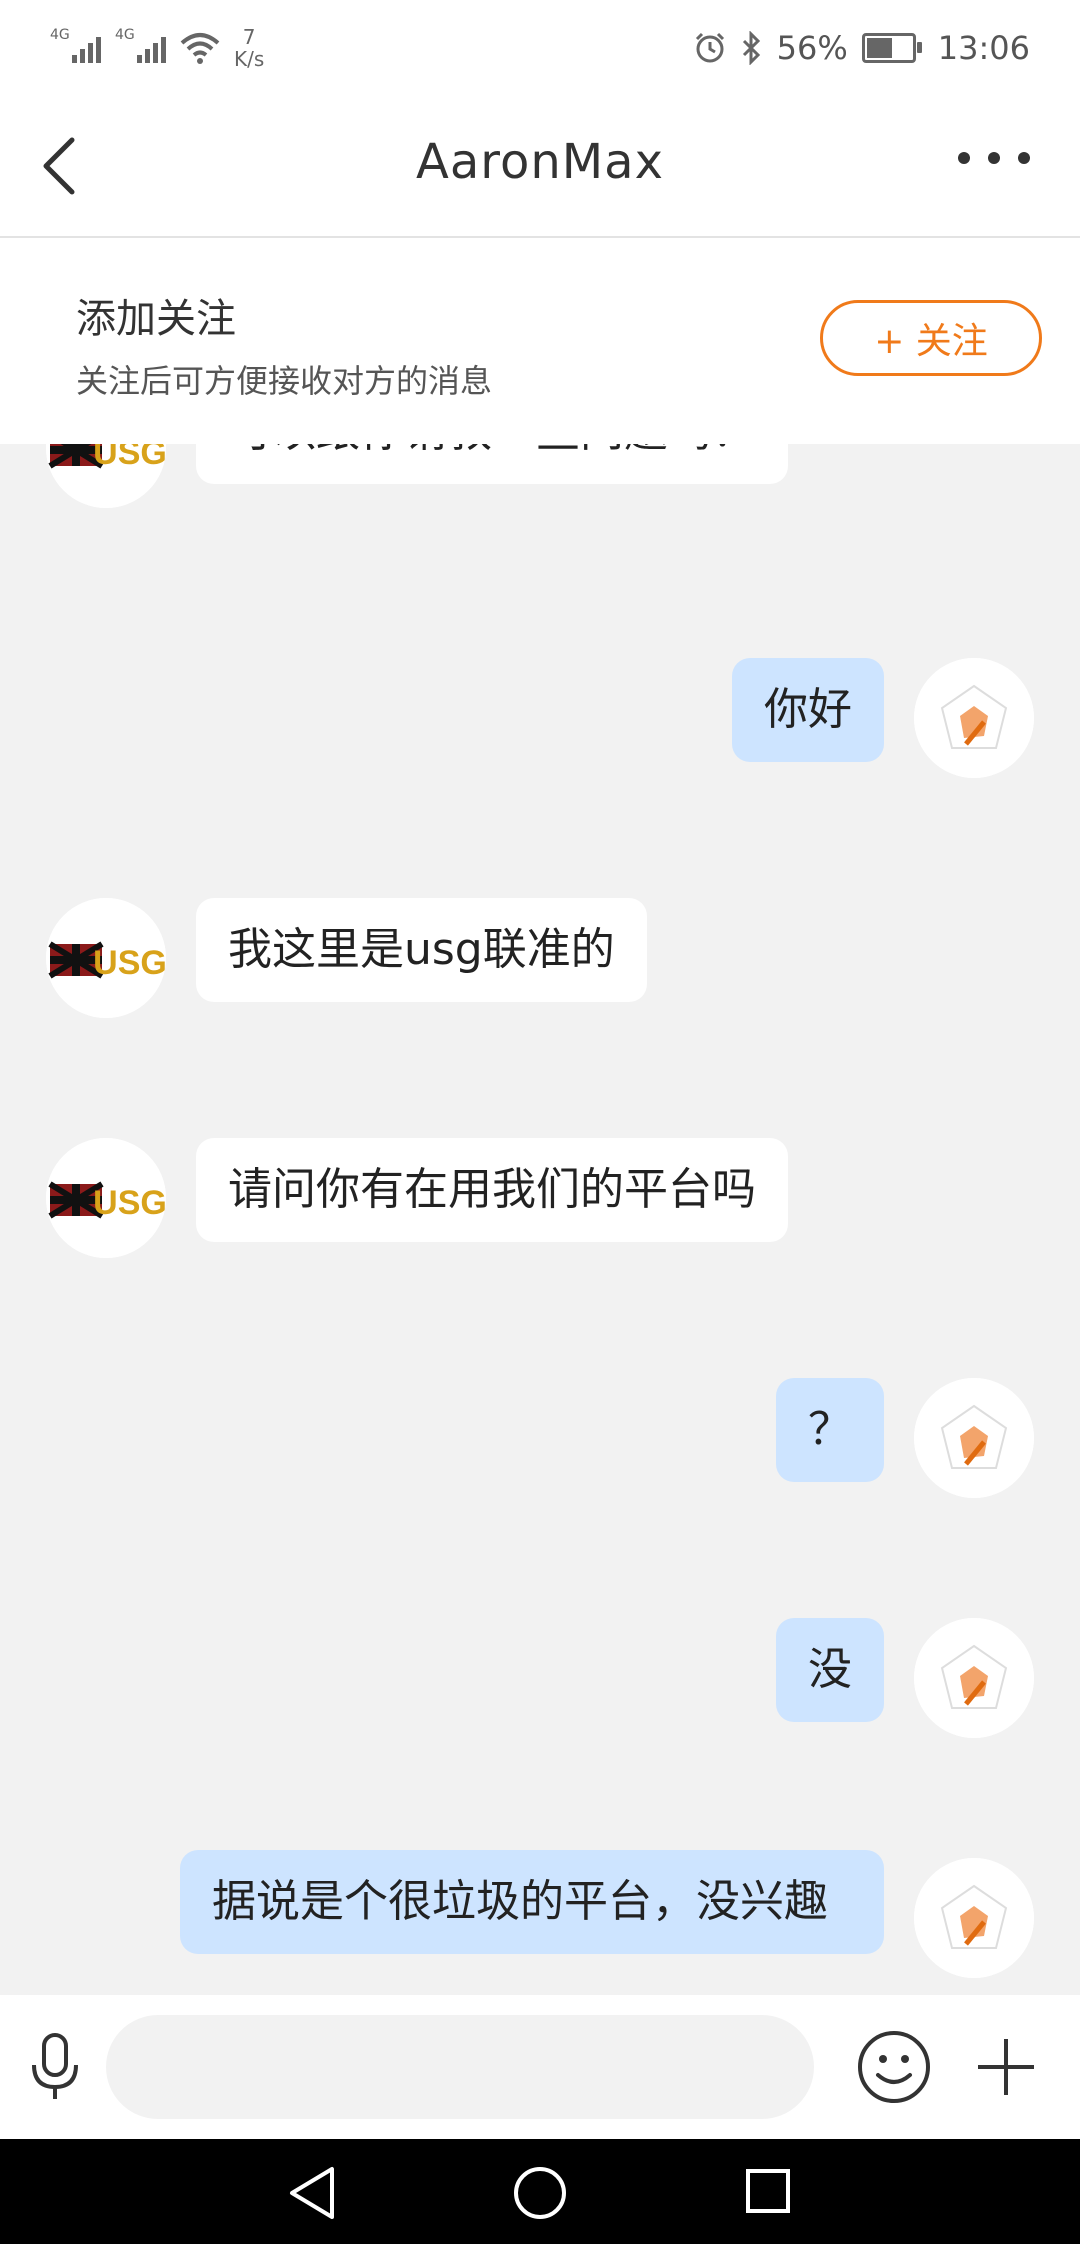 This screenshot has width=1080, height=2244. Describe the element at coordinates (983, 48) in the screenshot. I see `clock: 13:06` at that location.